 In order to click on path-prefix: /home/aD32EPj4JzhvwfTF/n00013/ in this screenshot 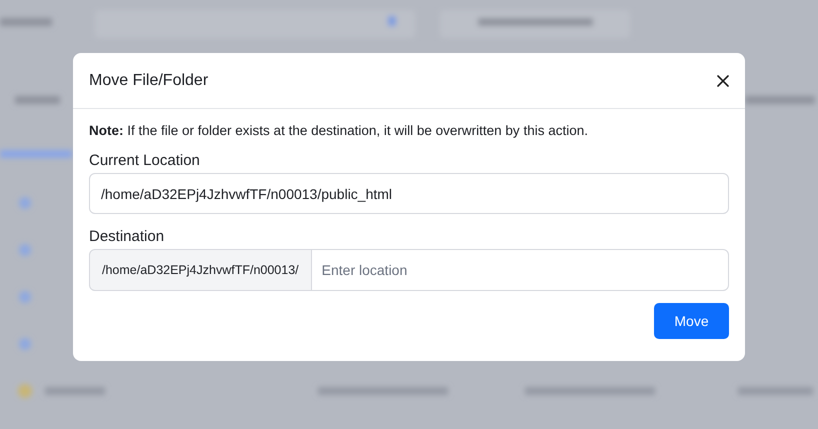, I will do `click(200, 270)`.